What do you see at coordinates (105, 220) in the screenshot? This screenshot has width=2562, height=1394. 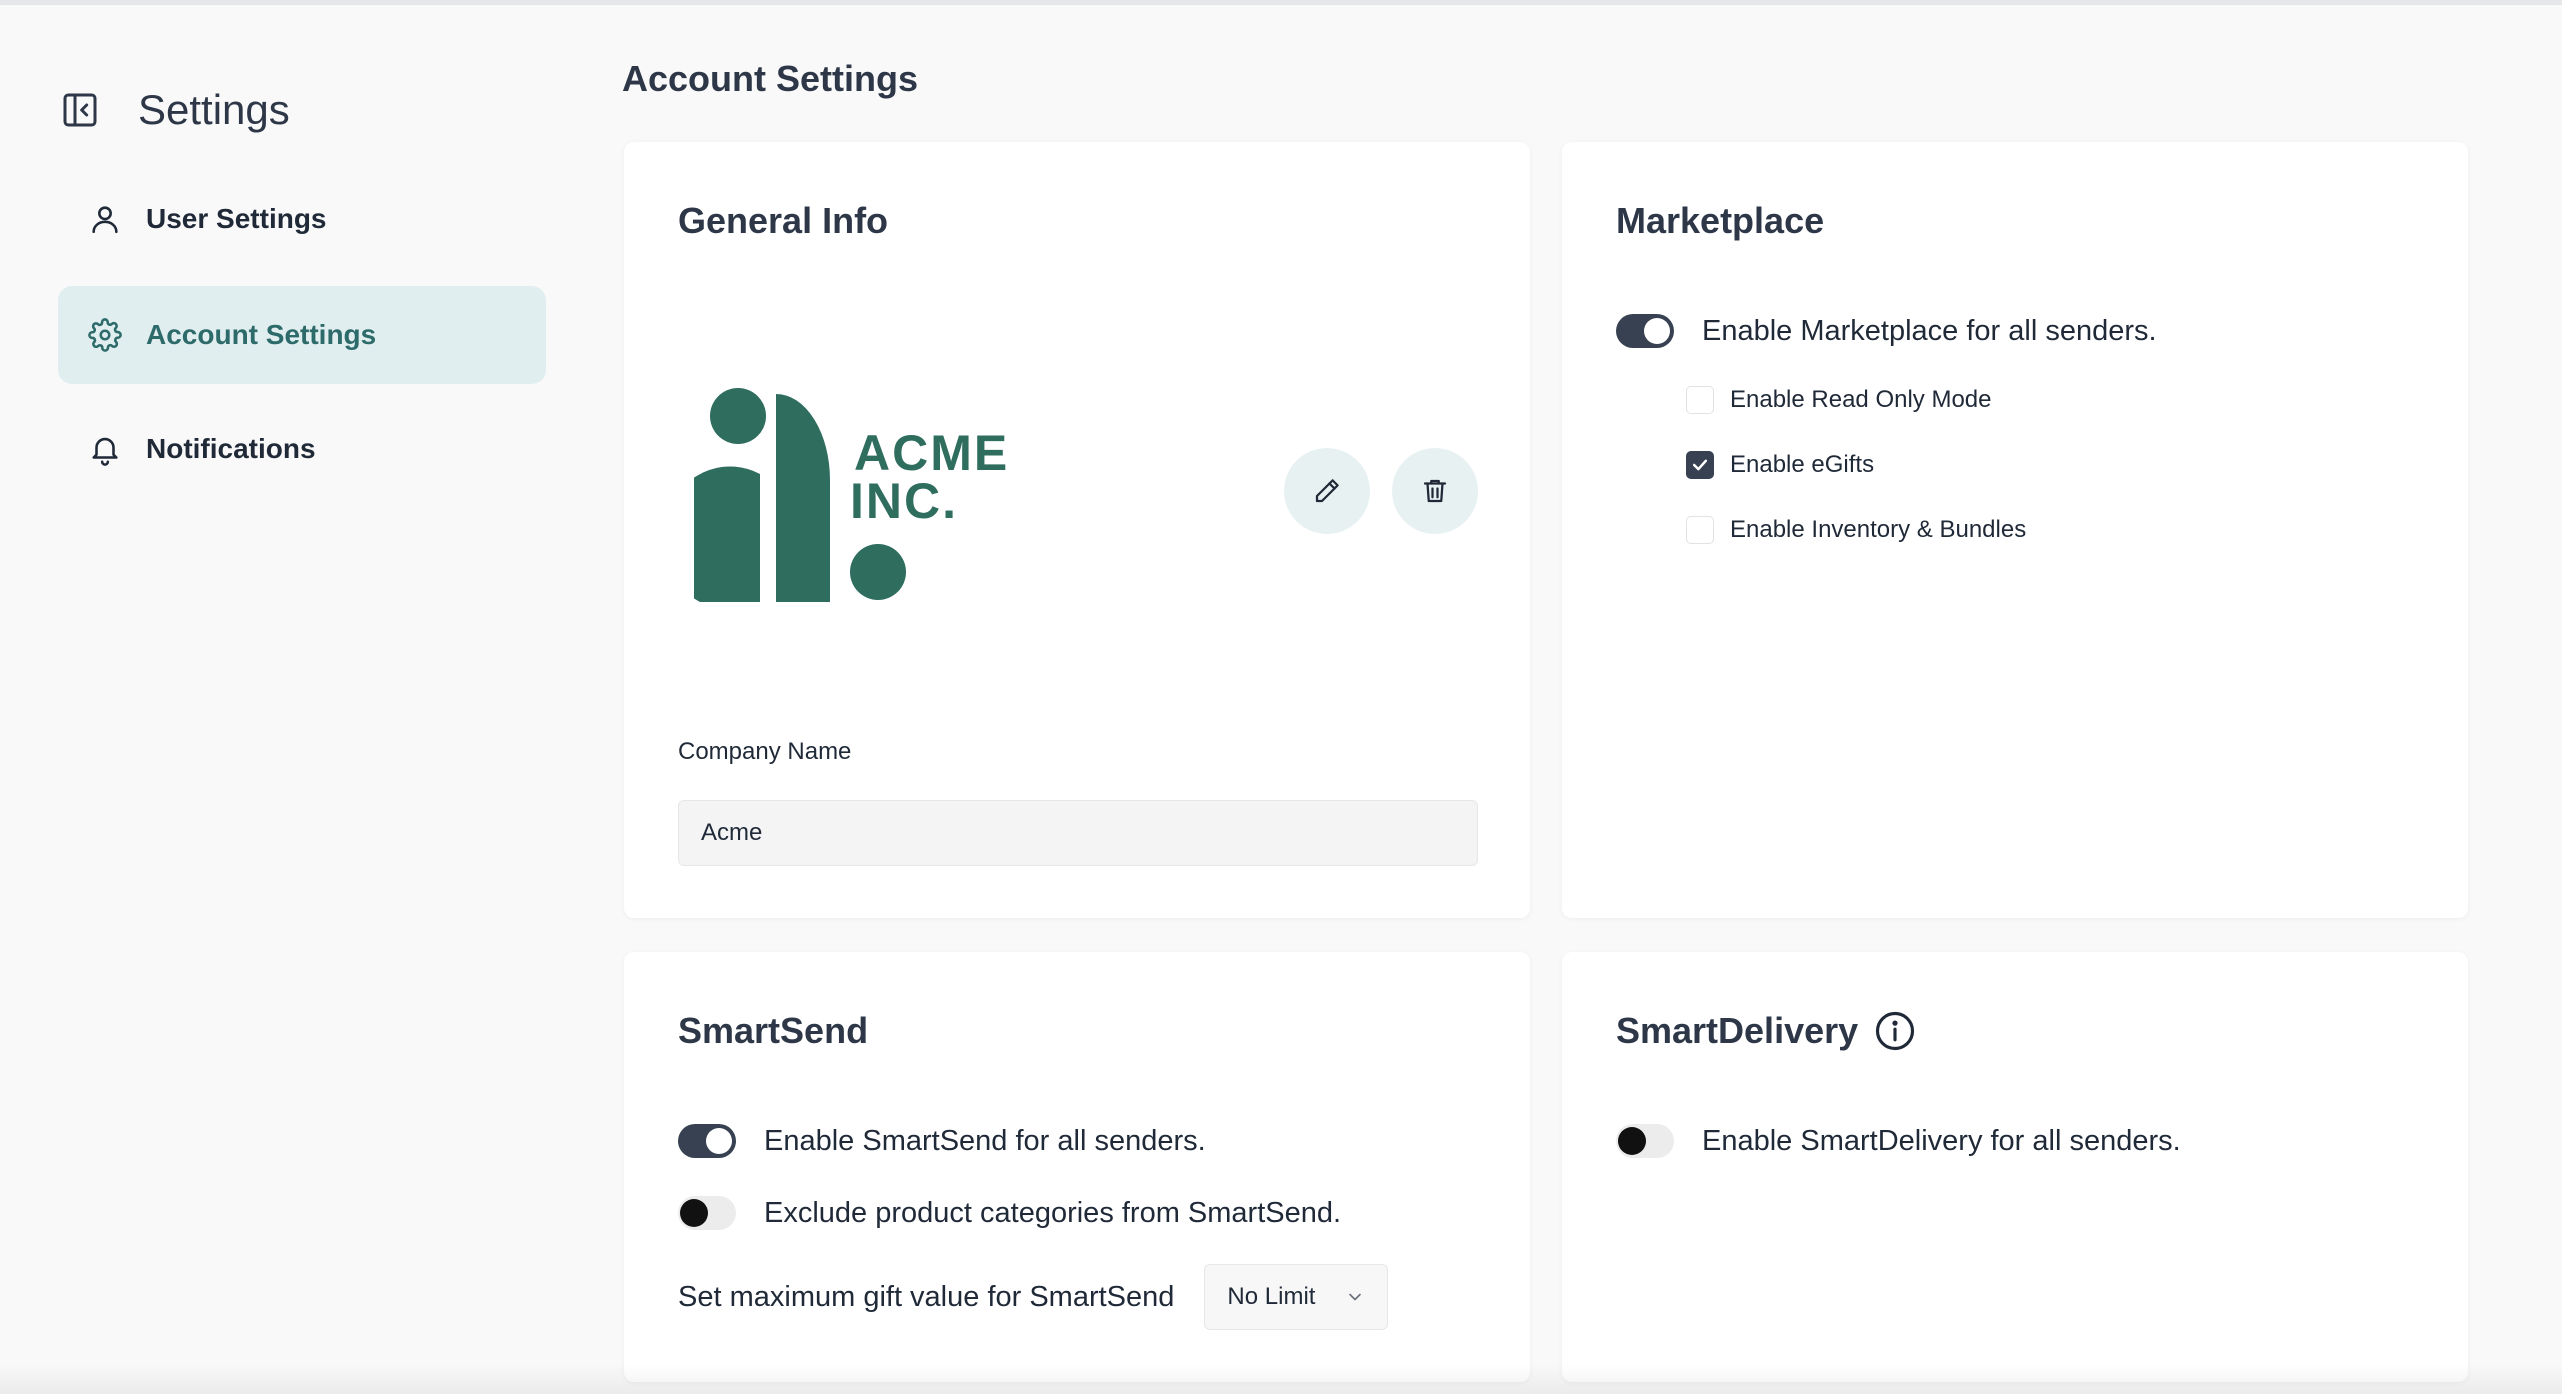 I see `user-icon` at bounding box center [105, 220].